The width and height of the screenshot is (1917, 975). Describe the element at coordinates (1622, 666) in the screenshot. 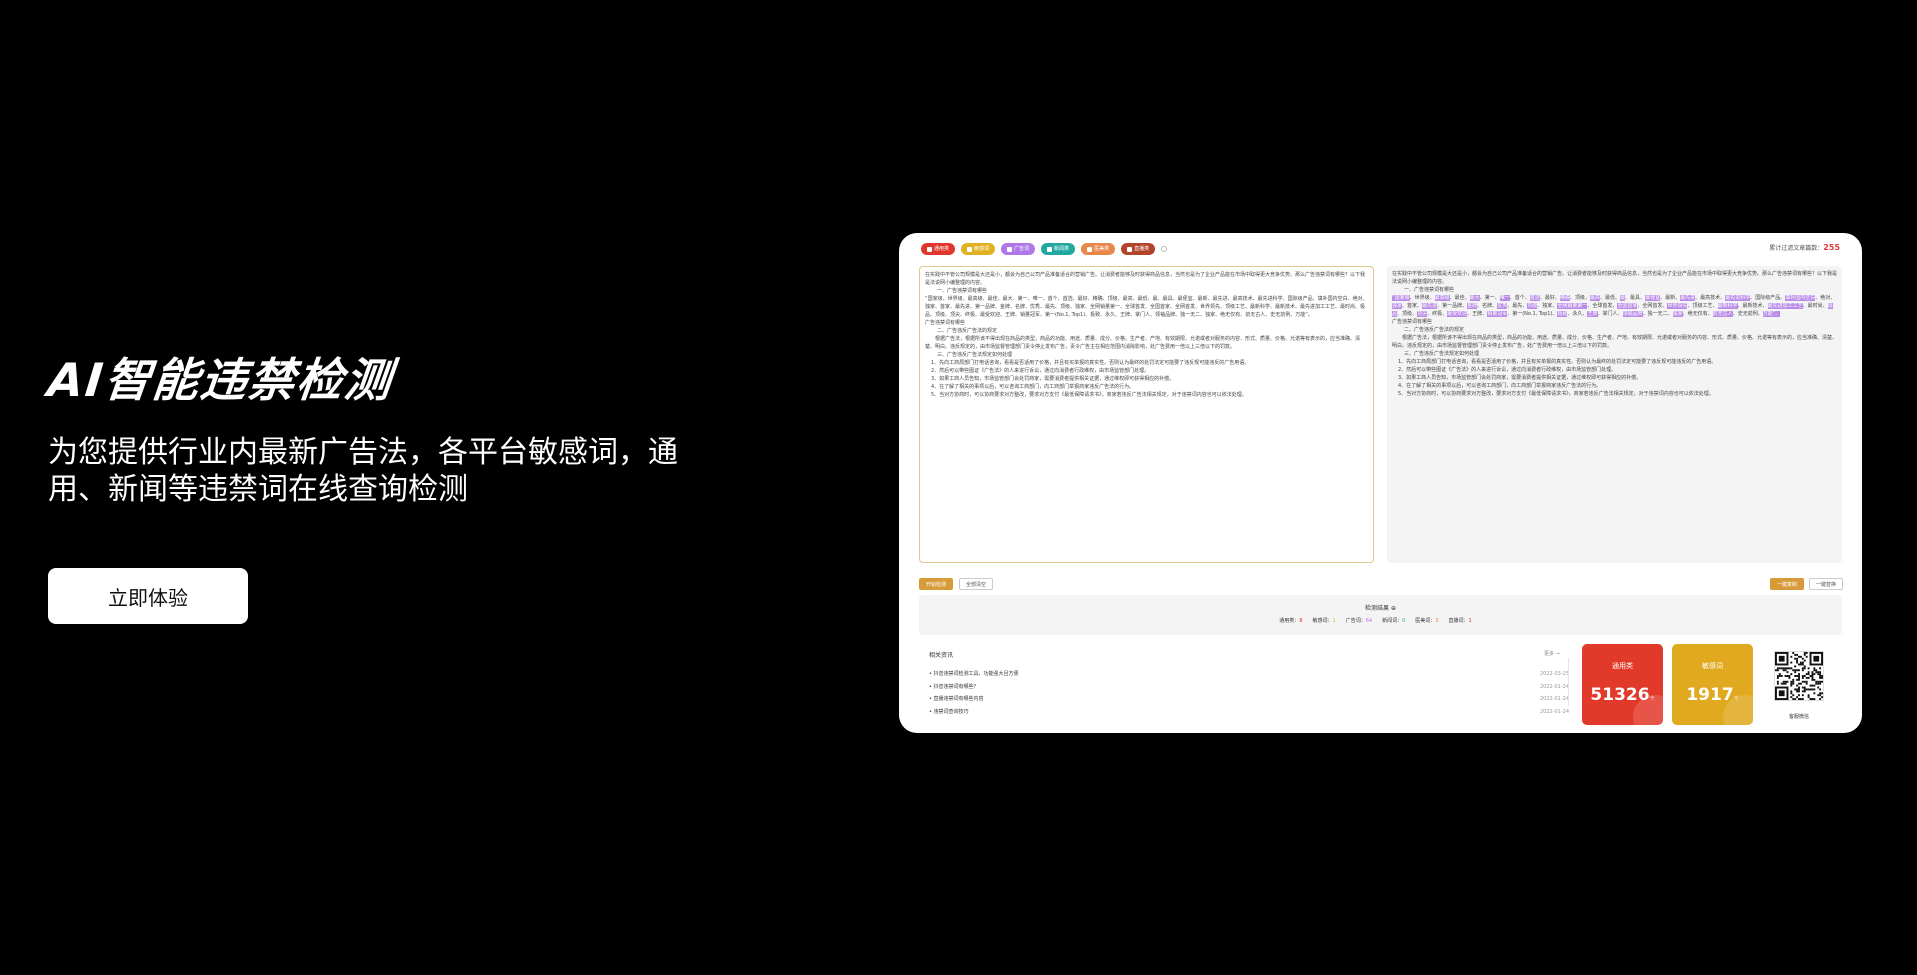

I see `card-title: 通用类` at that location.